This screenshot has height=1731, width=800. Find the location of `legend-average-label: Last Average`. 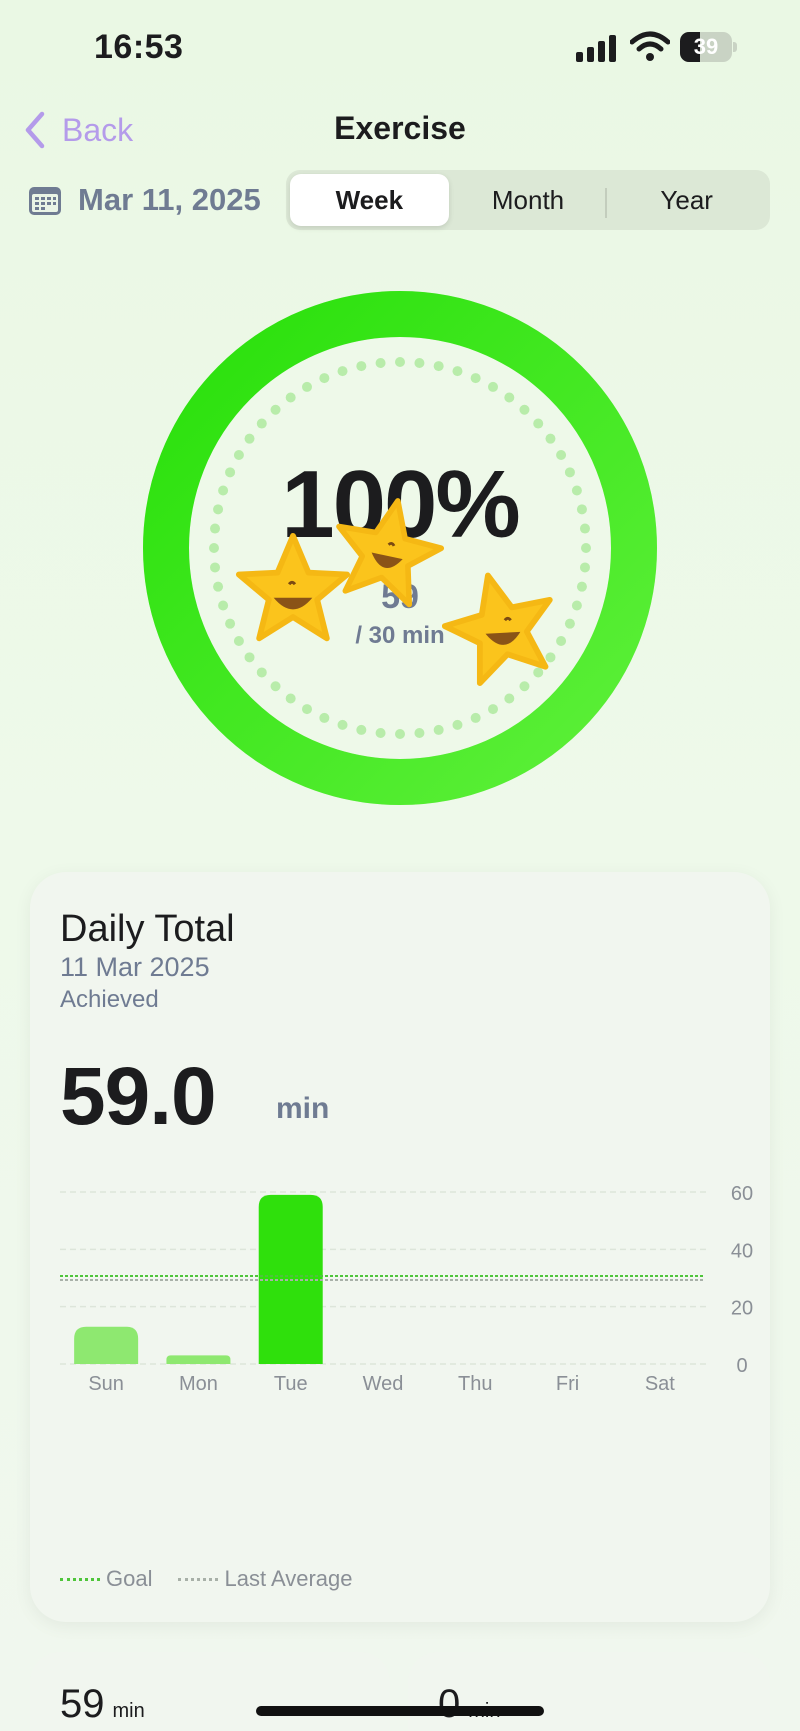

legend-average-label: Last Average is located at coordinates (288, 1578).